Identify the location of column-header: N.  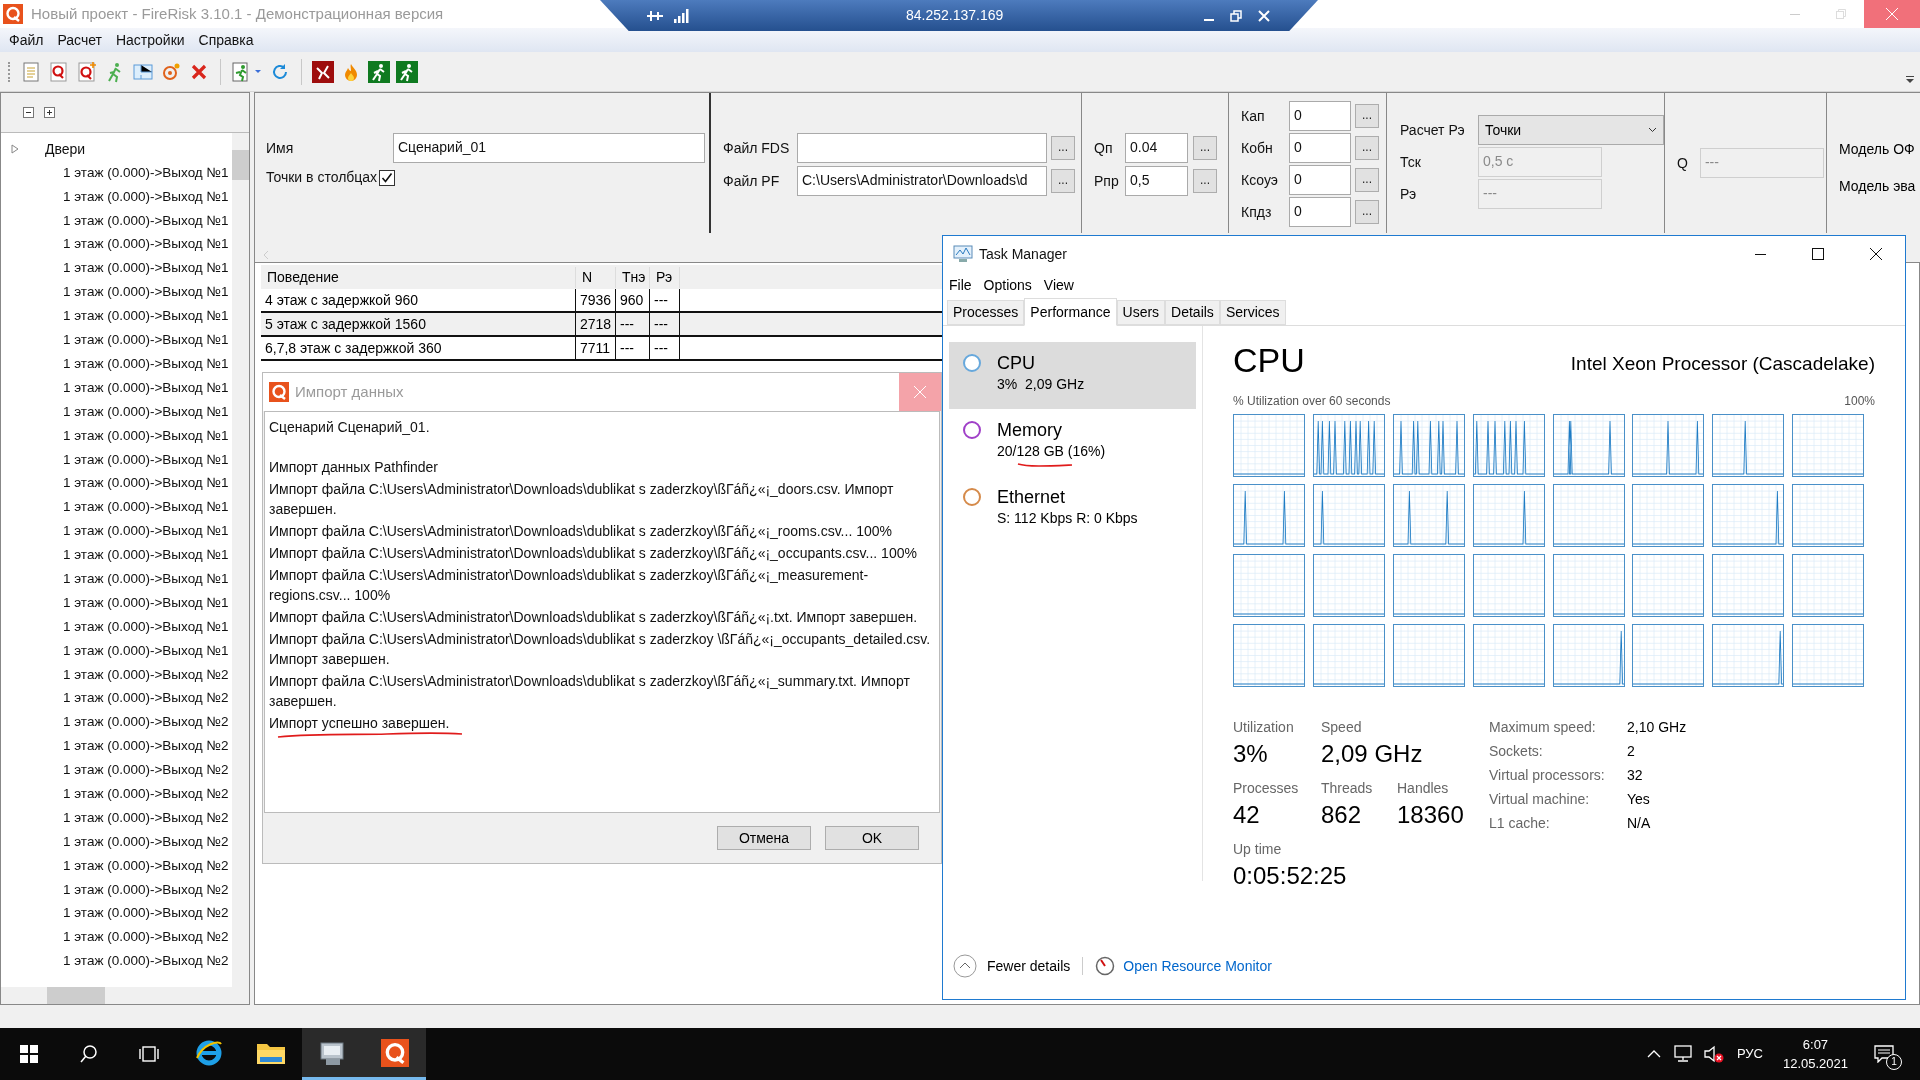
(596, 277).